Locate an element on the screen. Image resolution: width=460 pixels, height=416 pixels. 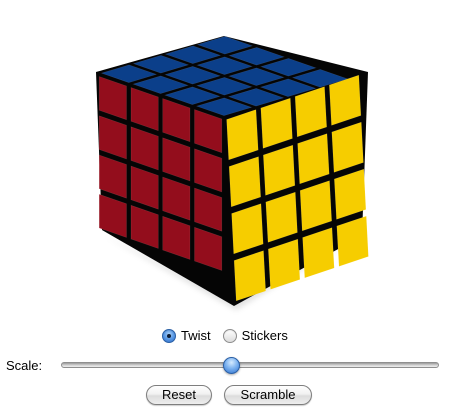
scale-control: Scale: is located at coordinates (230, 366).